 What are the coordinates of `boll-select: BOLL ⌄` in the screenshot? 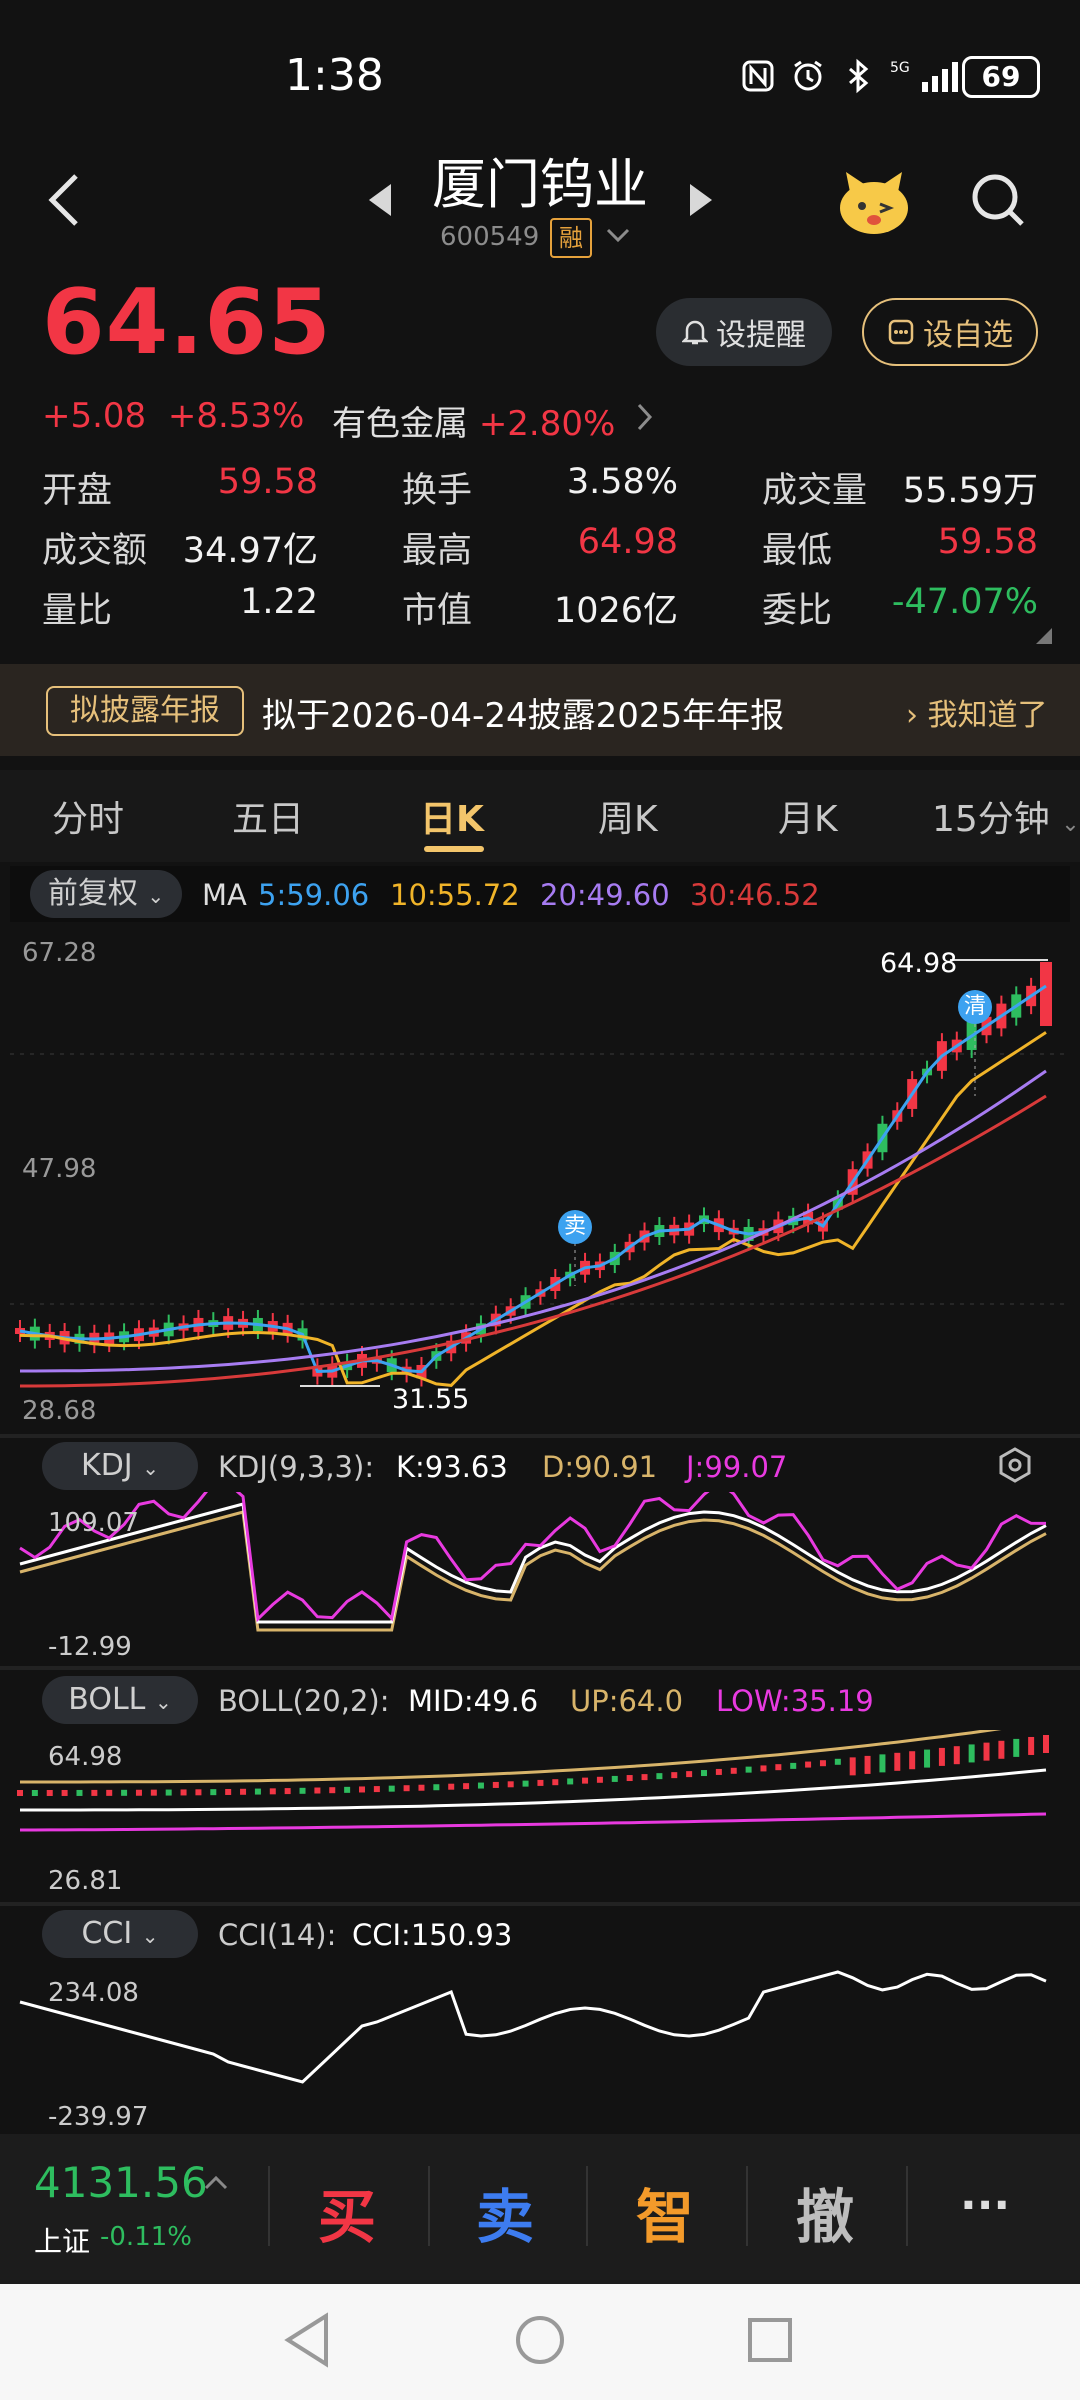 It's located at (120, 1700).